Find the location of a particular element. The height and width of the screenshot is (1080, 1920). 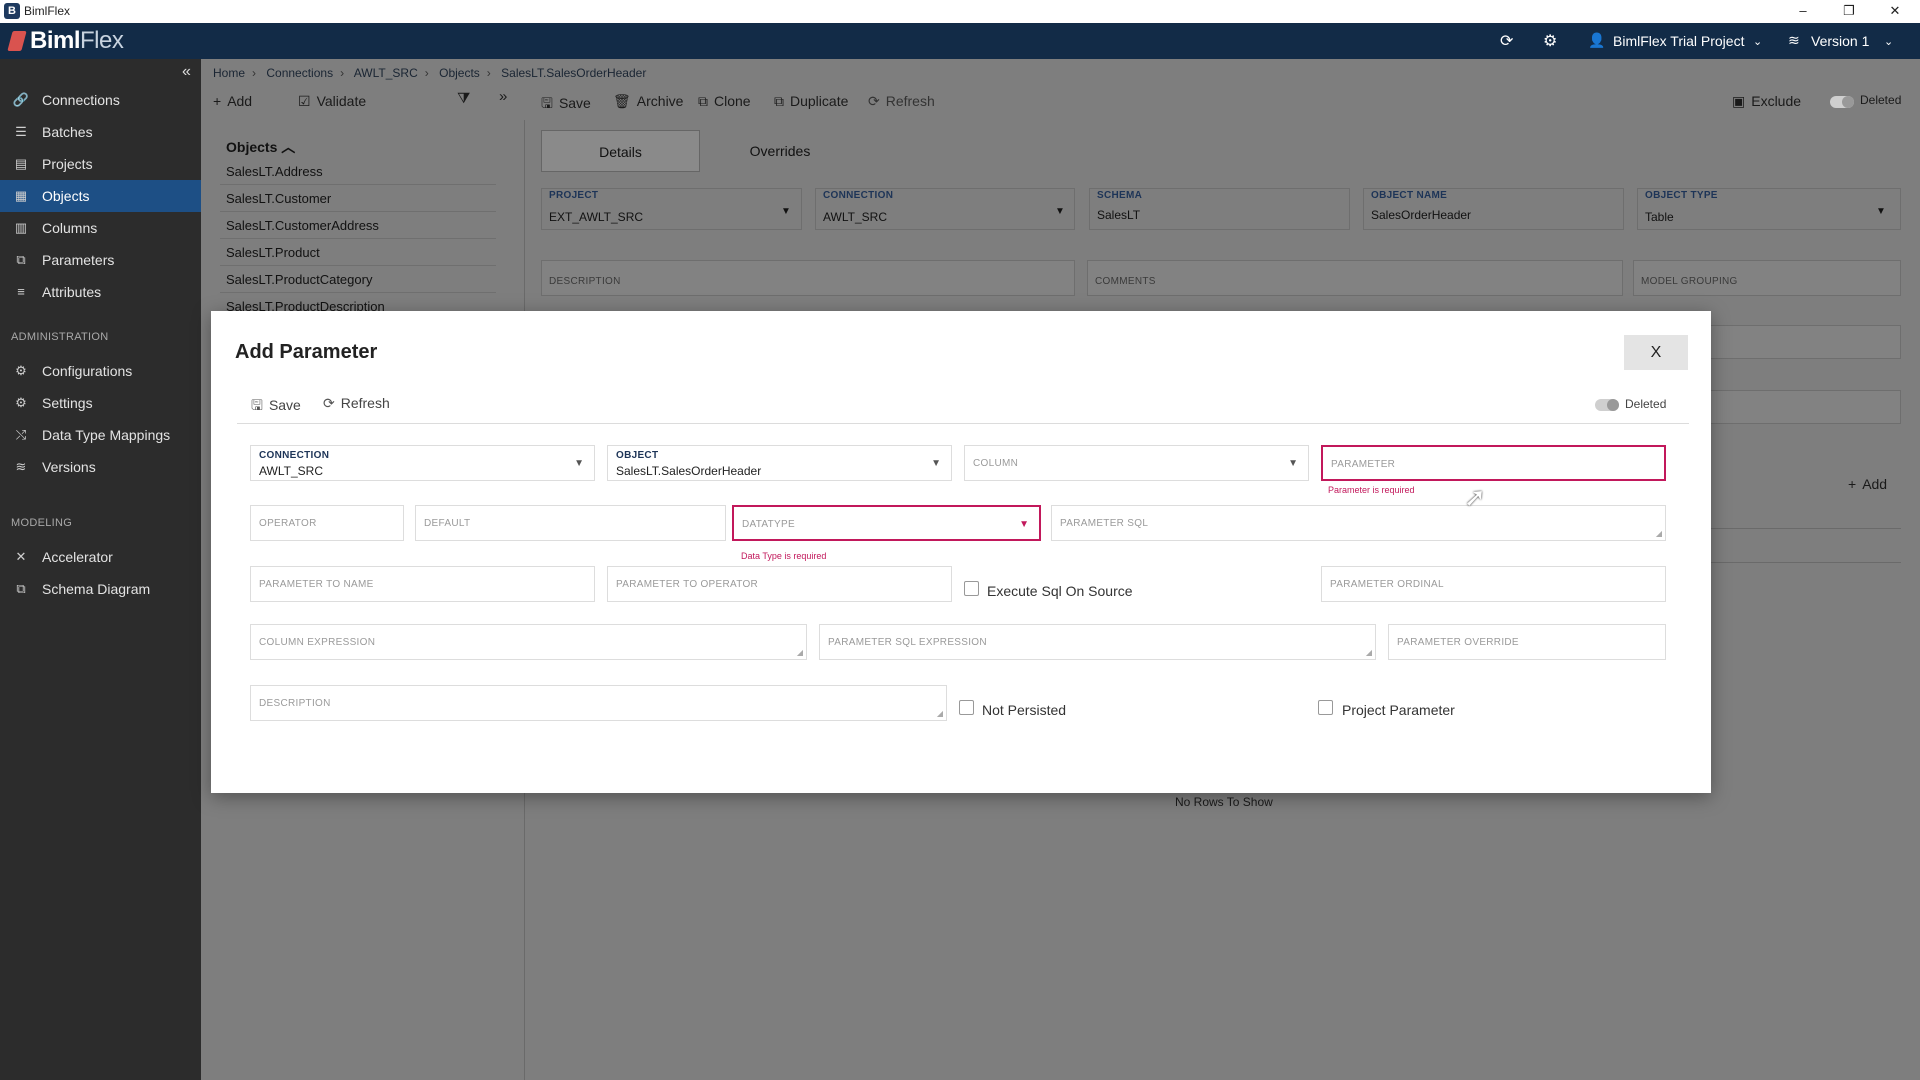

sidebar-item-accelerator: ✕ Accelerator is located at coordinates (100, 557).